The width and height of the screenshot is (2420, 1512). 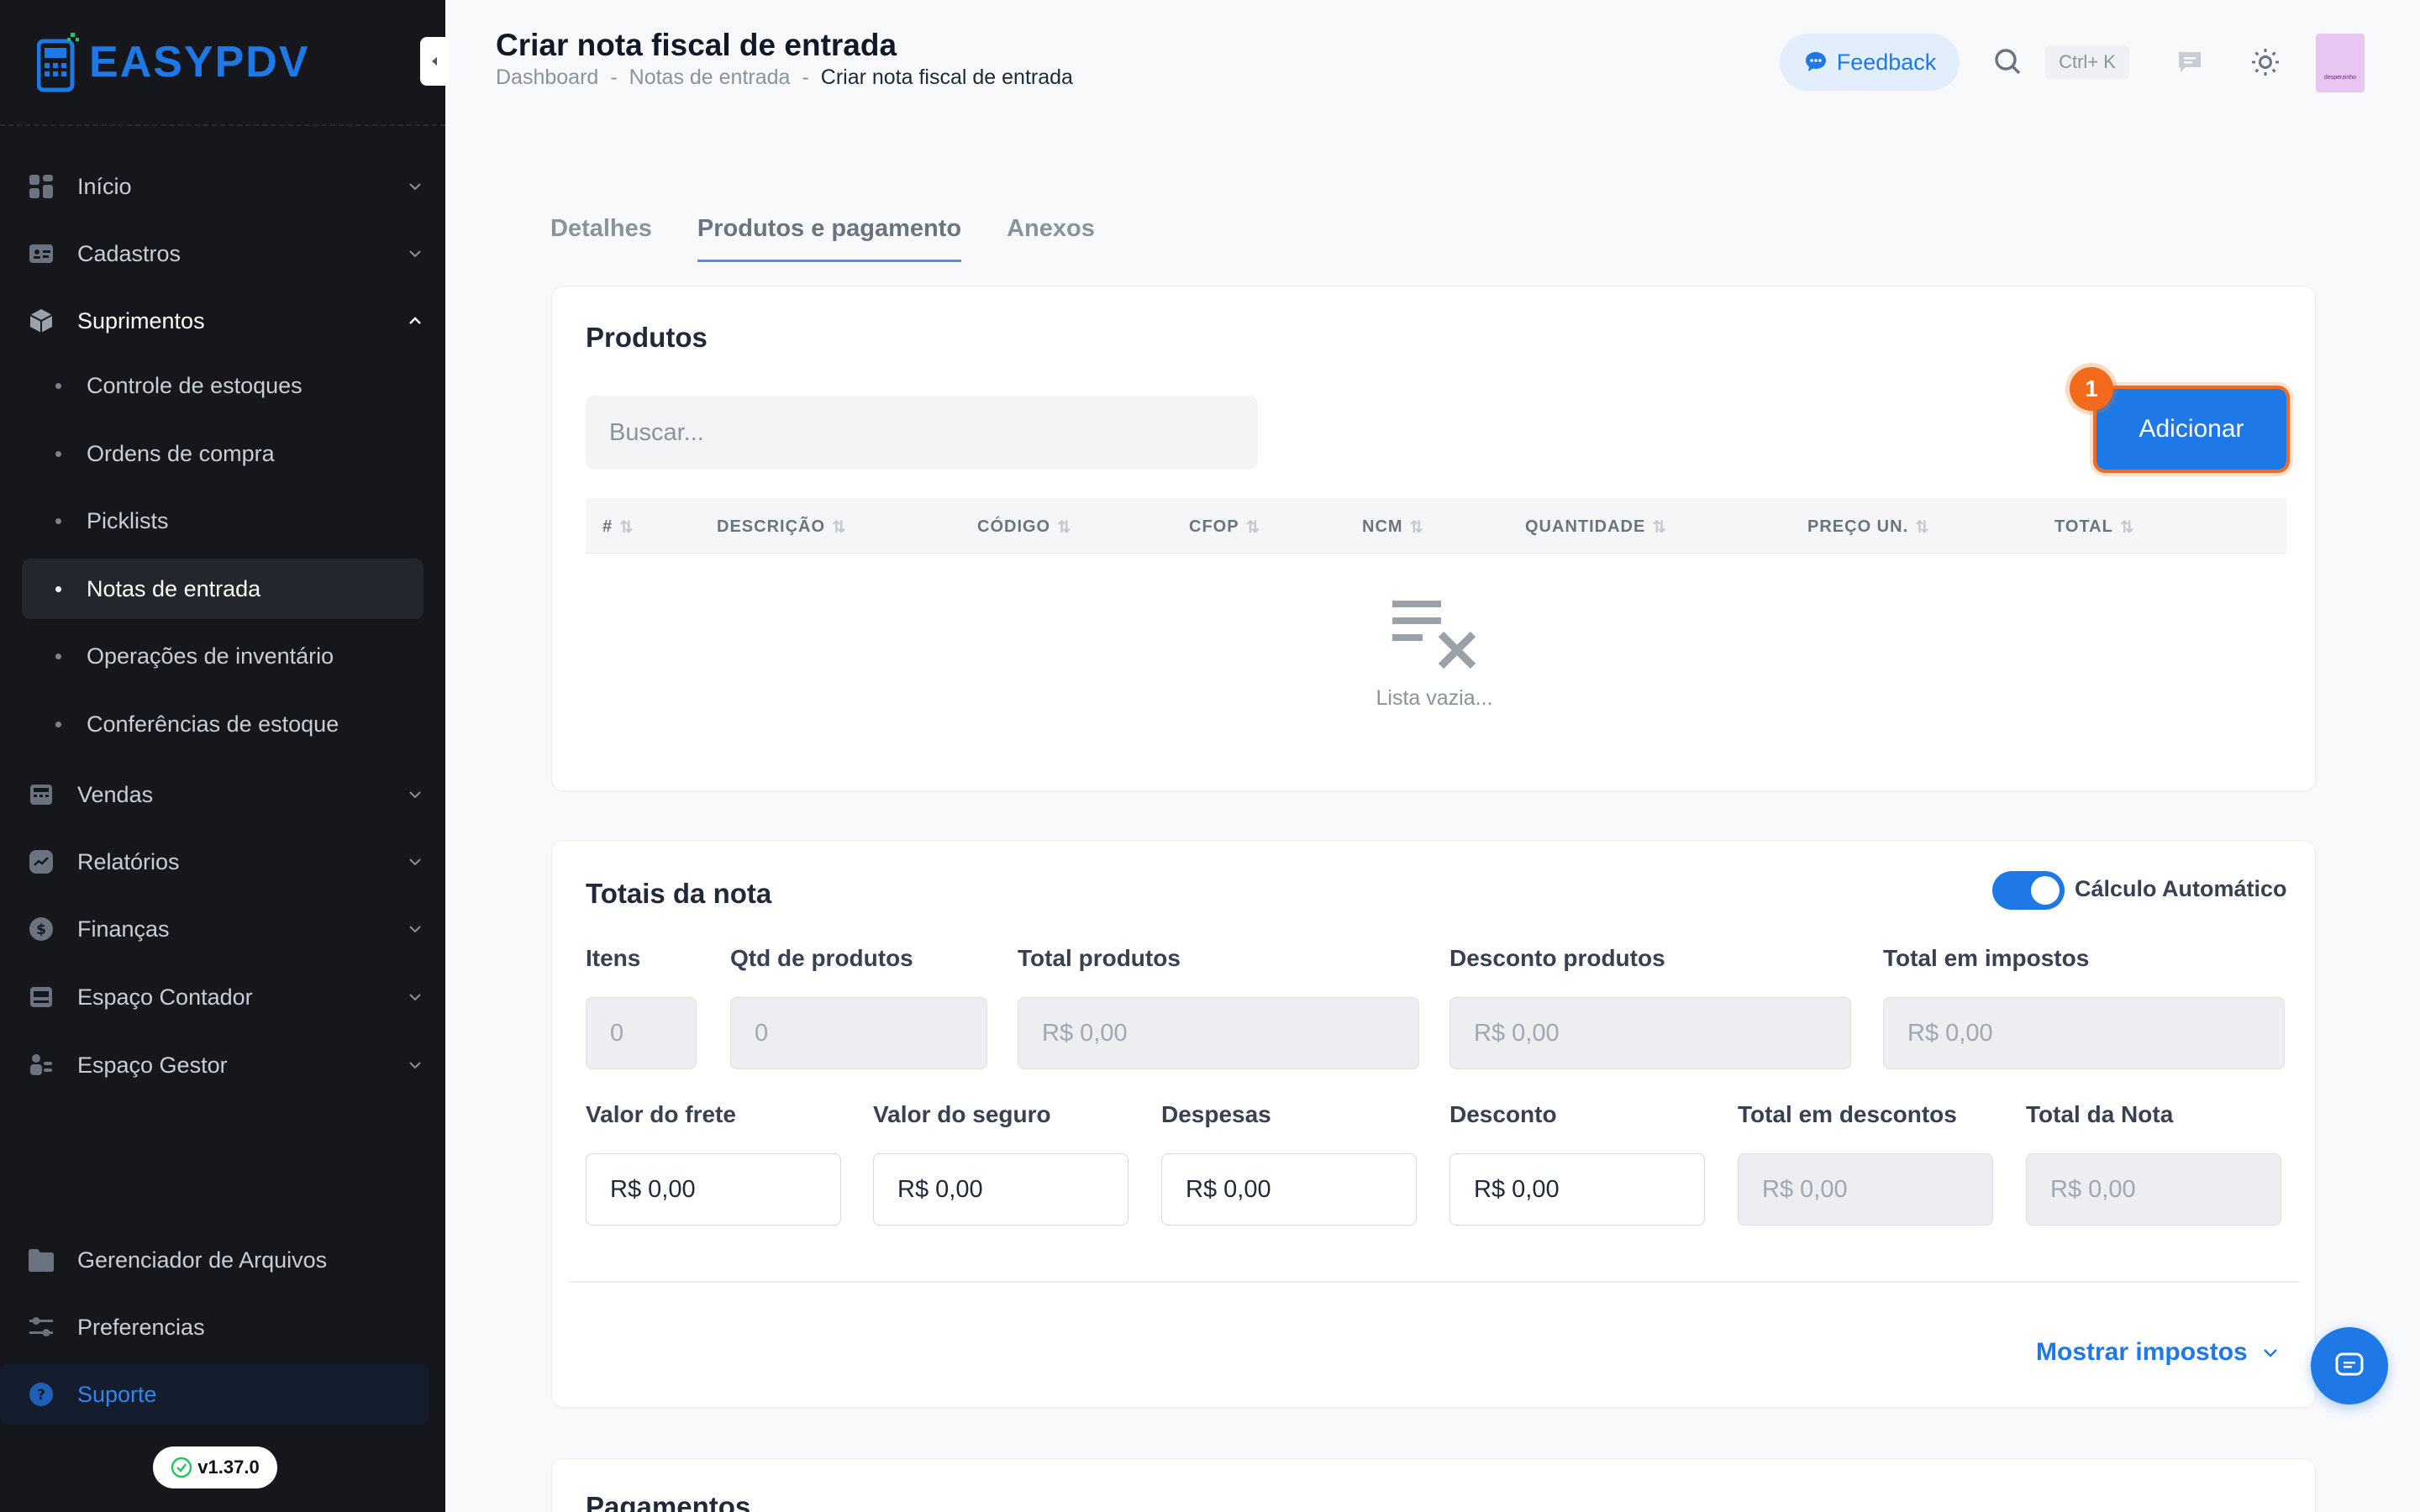 I want to click on sidebar-subitem-picklists: Picklists, so click(x=223, y=521).